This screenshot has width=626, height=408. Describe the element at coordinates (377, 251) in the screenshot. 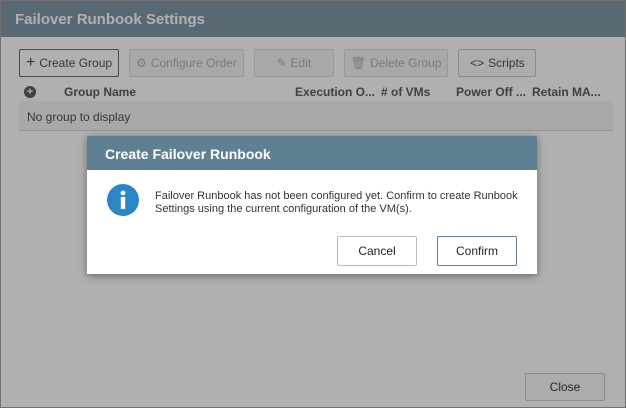

I see `cancel-button: Cancel` at that location.